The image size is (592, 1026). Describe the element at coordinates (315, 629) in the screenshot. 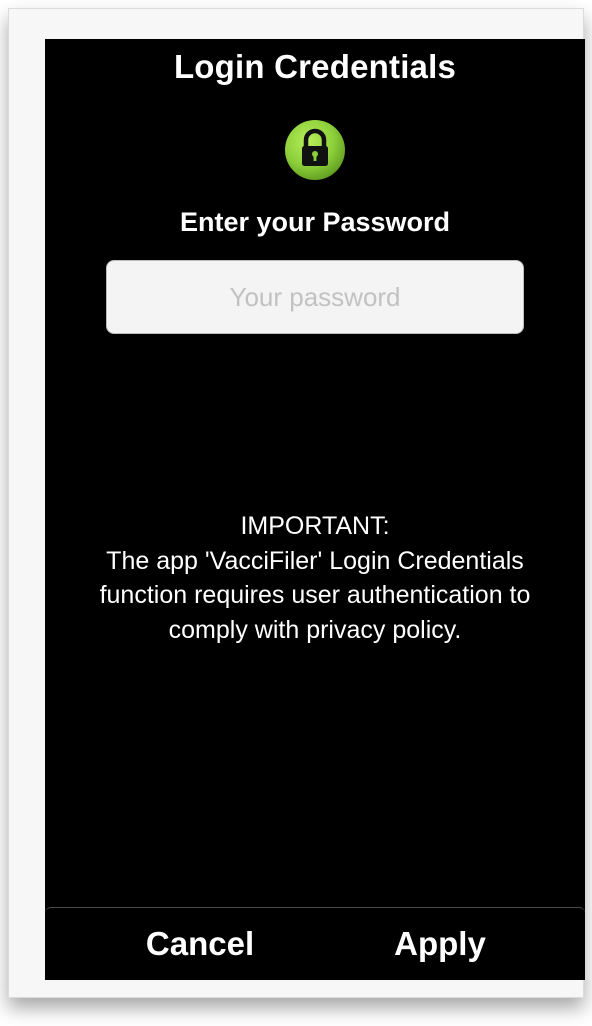

I see `notice-line: comply with privacy policy.` at that location.